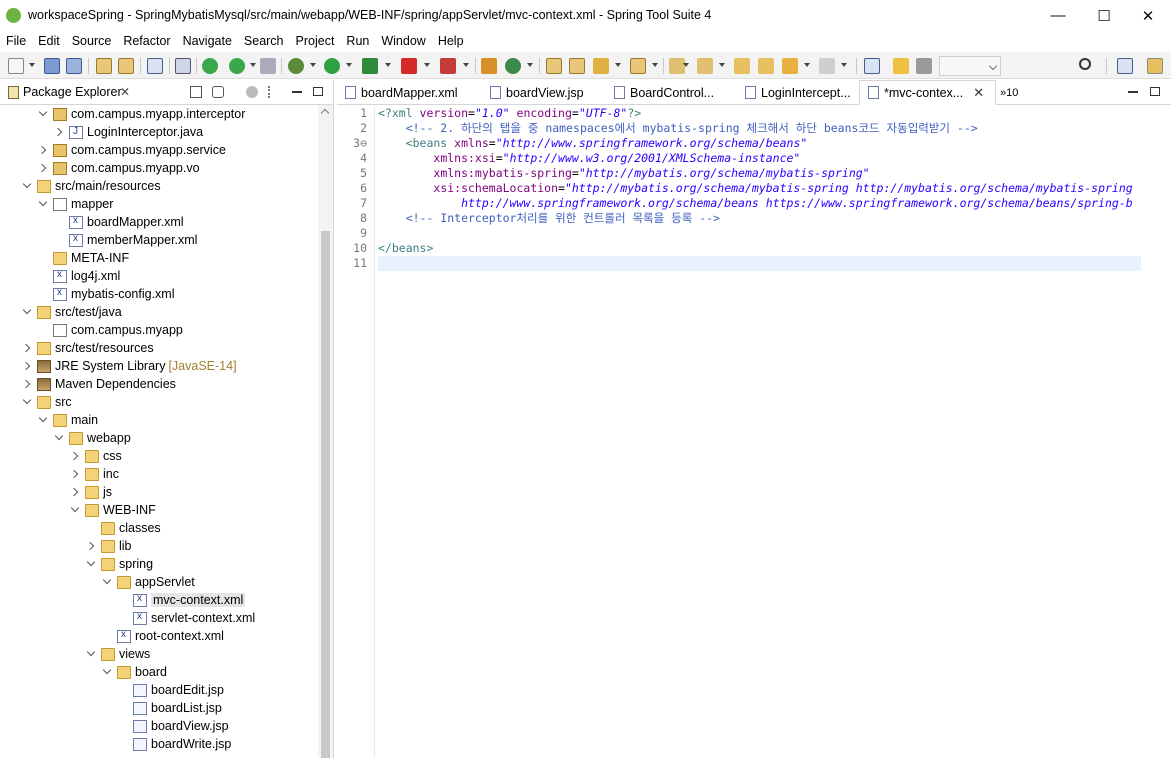 This screenshot has width=1171, height=758. What do you see at coordinates (159, 420) in the screenshot?
I see `tree-item: main` at bounding box center [159, 420].